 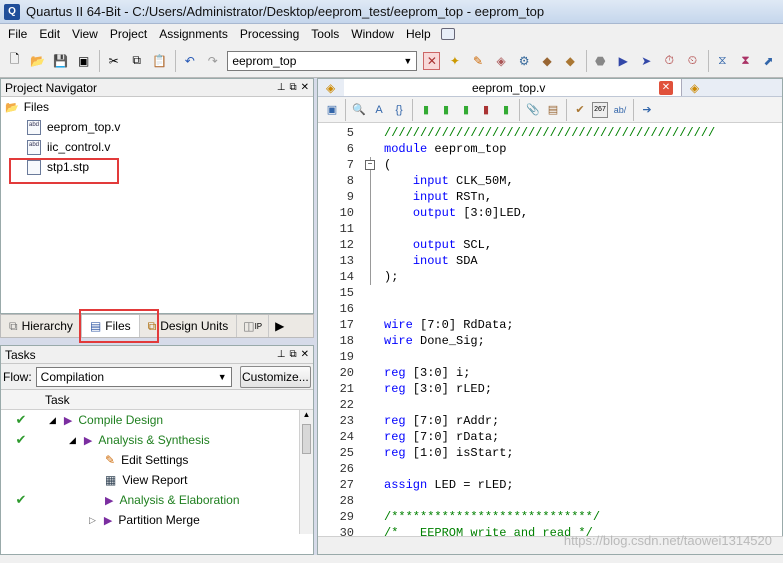 What do you see at coordinates (157, 460) in the screenshot?
I see `task-row: ✎ Edit Settings` at bounding box center [157, 460].